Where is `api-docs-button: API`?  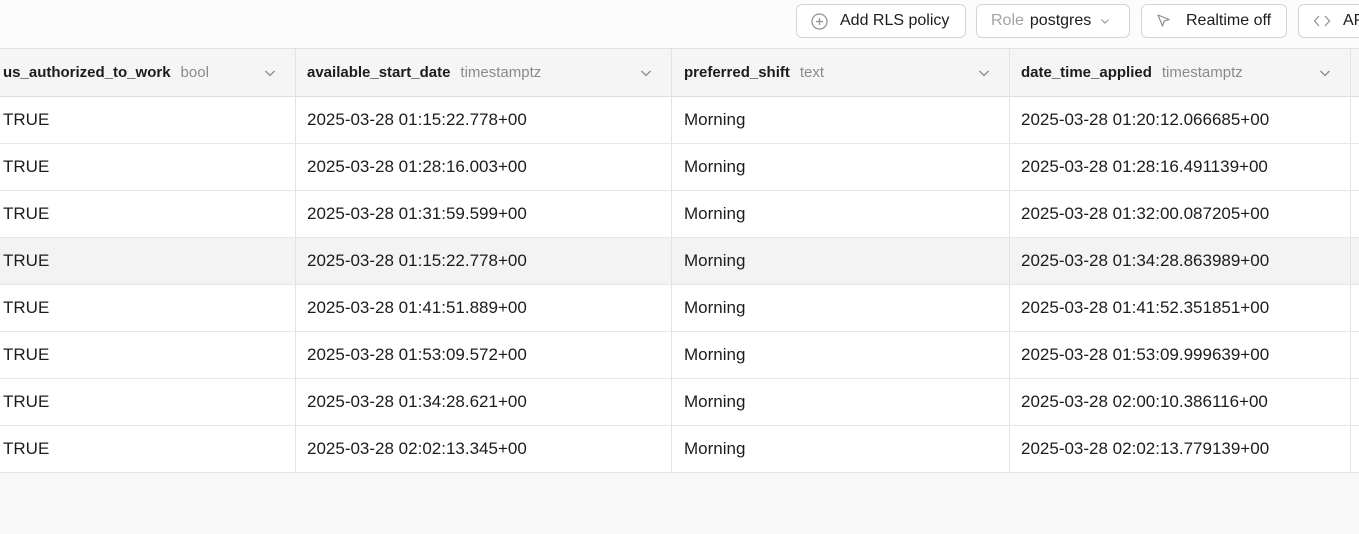 api-docs-button: API is located at coordinates (1328, 21).